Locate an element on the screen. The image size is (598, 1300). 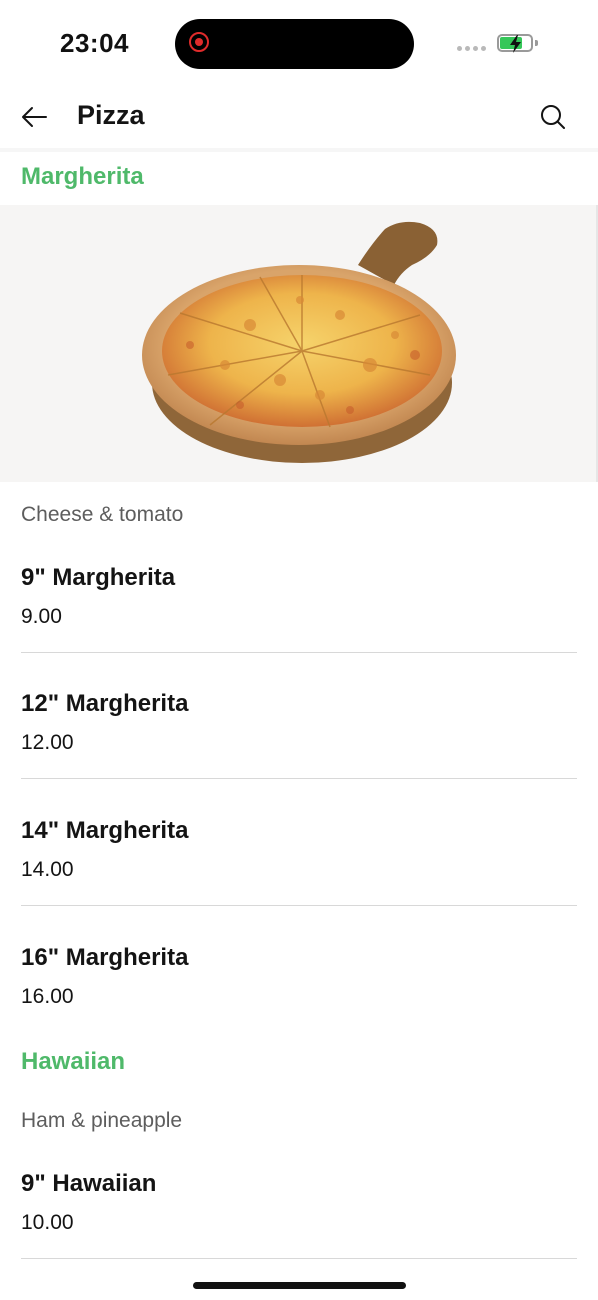
item-name: 9" Hawaiian is located at coordinates (89, 1183).